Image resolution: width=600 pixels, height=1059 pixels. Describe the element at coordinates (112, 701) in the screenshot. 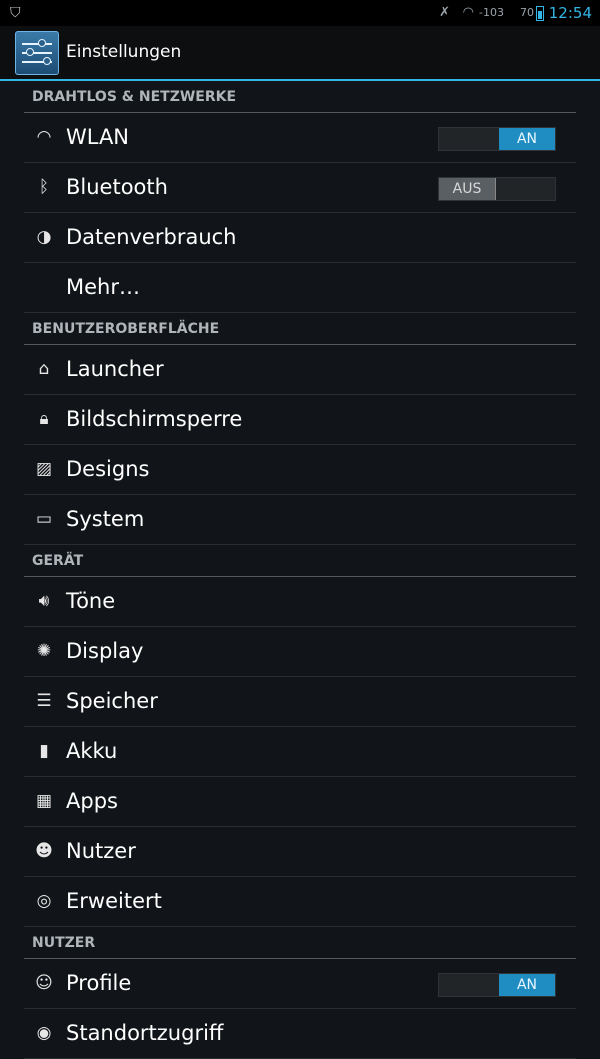

I see `settings-item-label: Speicher` at that location.